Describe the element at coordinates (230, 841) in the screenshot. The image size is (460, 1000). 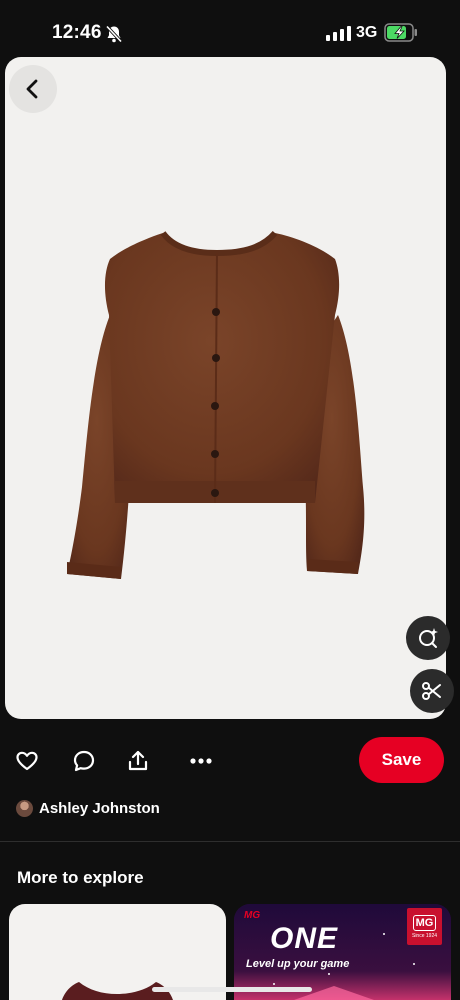
I see `section-divider` at that location.